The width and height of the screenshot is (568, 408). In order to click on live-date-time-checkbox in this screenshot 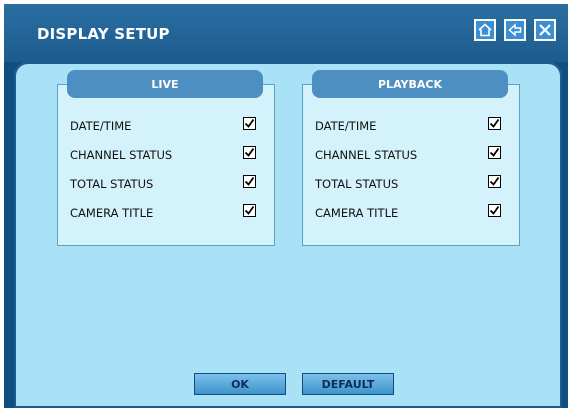, I will do `click(249, 123)`.